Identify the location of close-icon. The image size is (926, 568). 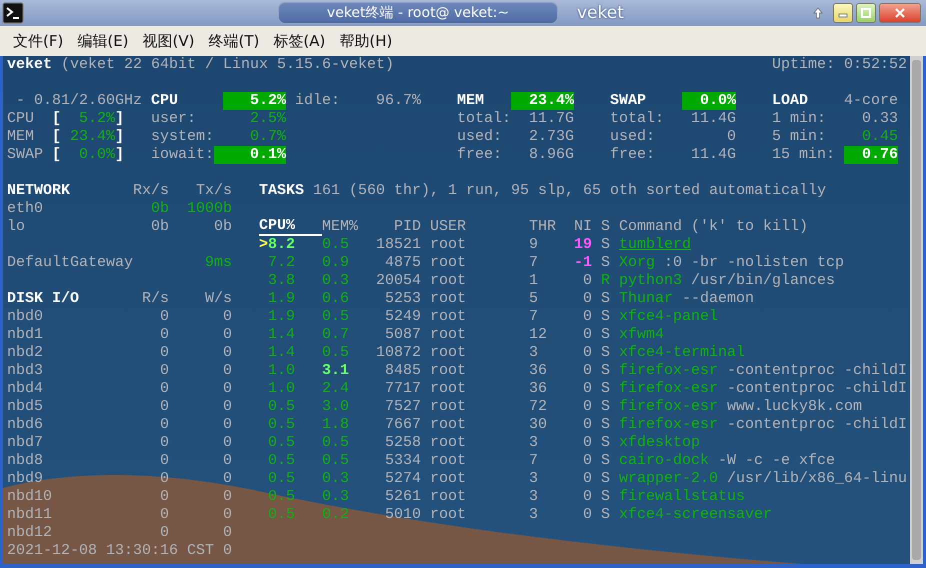
(900, 13).